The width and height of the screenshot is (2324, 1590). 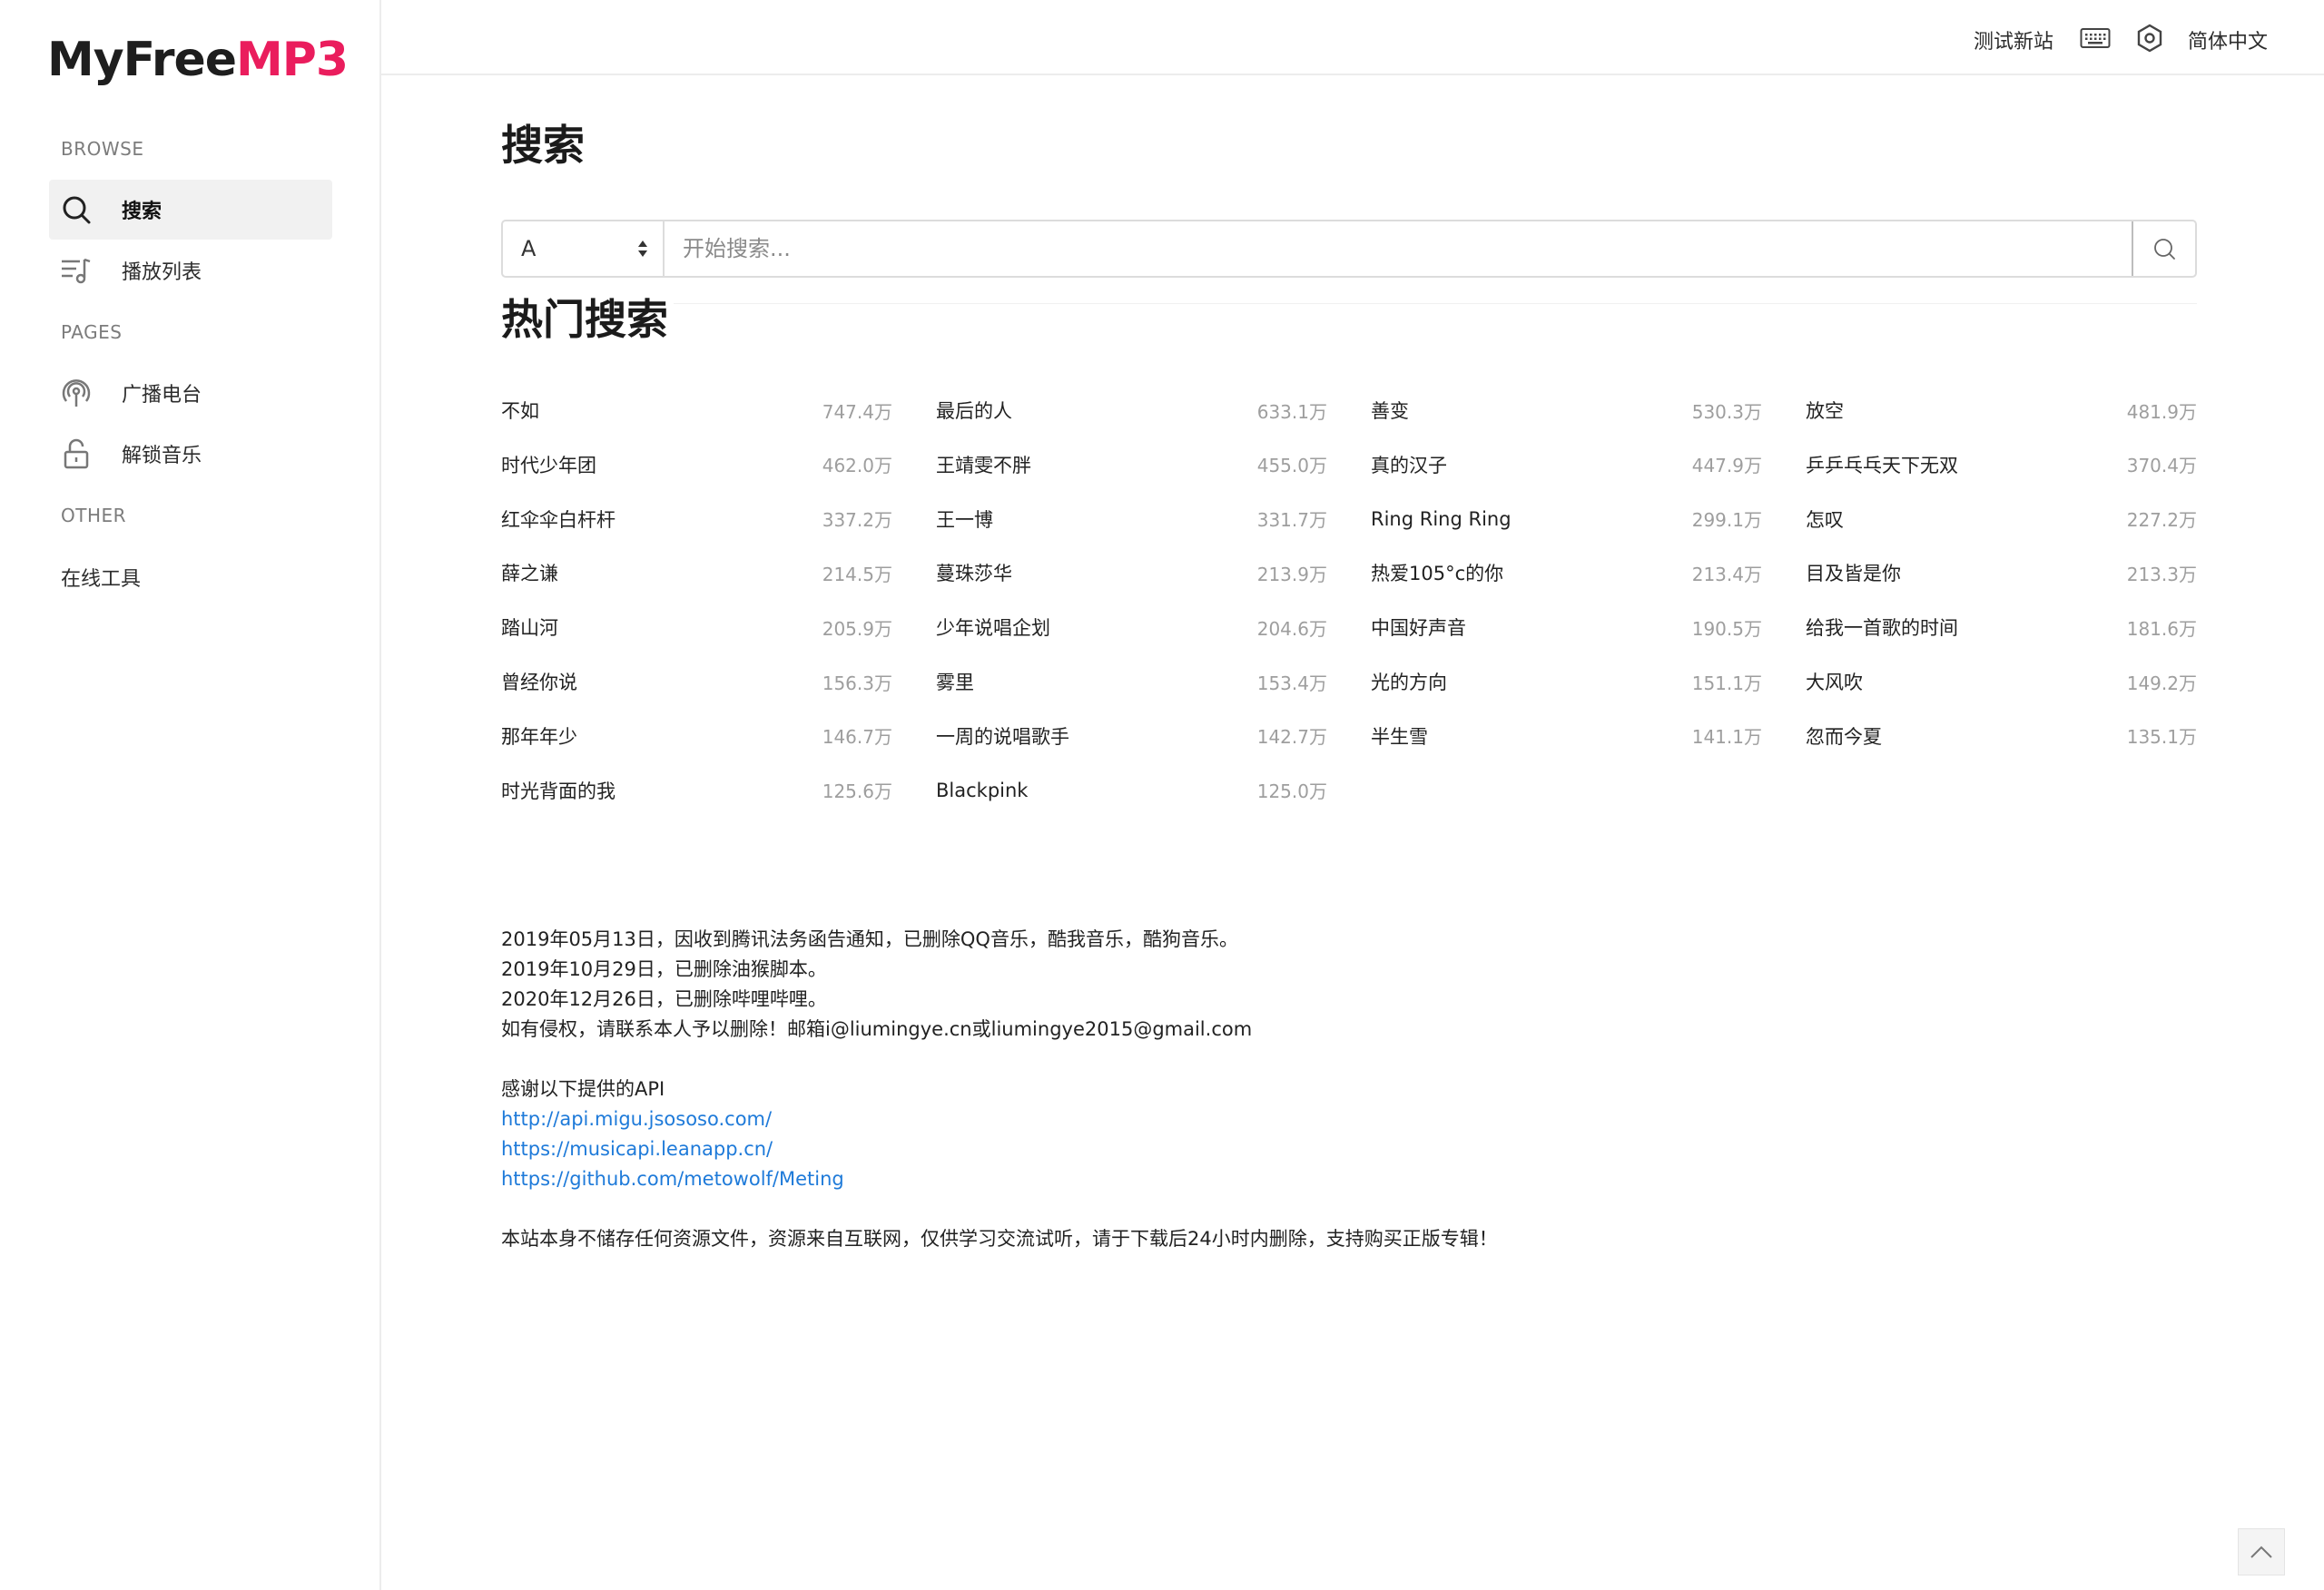 I want to click on hot-search-name: 乒乒乓乓天下无双, so click(x=1882, y=465).